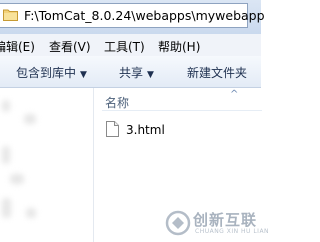 This screenshot has height=242, width=320. Describe the element at coordinates (144, 15) in the screenshot. I see `address-path: F:\TomCat_8.0.24\webapps\mywebapp` at that location.